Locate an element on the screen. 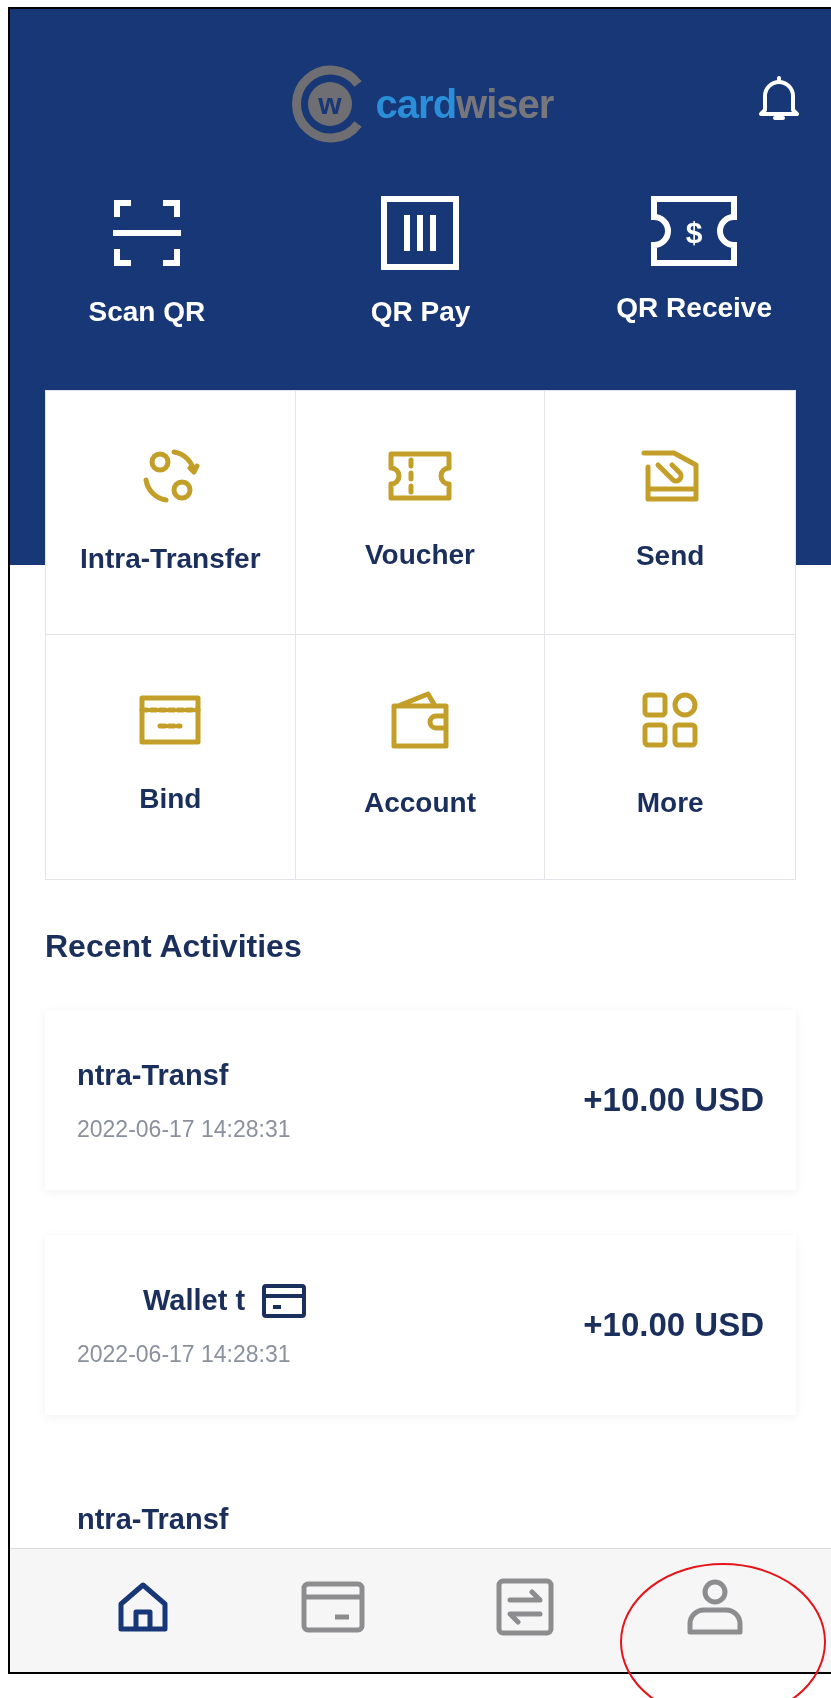  service-label: More is located at coordinates (670, 803).